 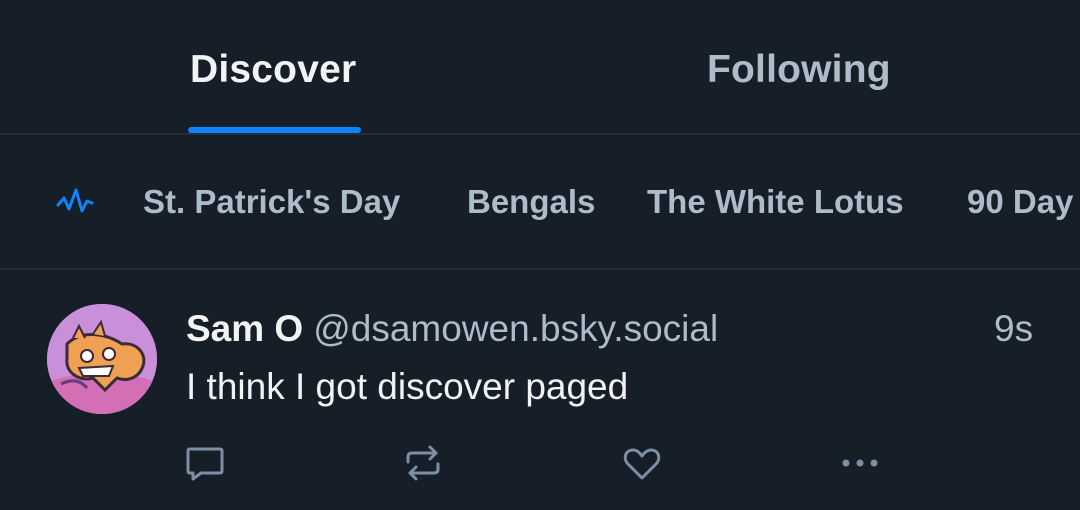 What do you see at coordinates (1023, 202) in the screenshot?
I see `trend-item: 90 Day Fiancé` at bounding box center [1023, 202].